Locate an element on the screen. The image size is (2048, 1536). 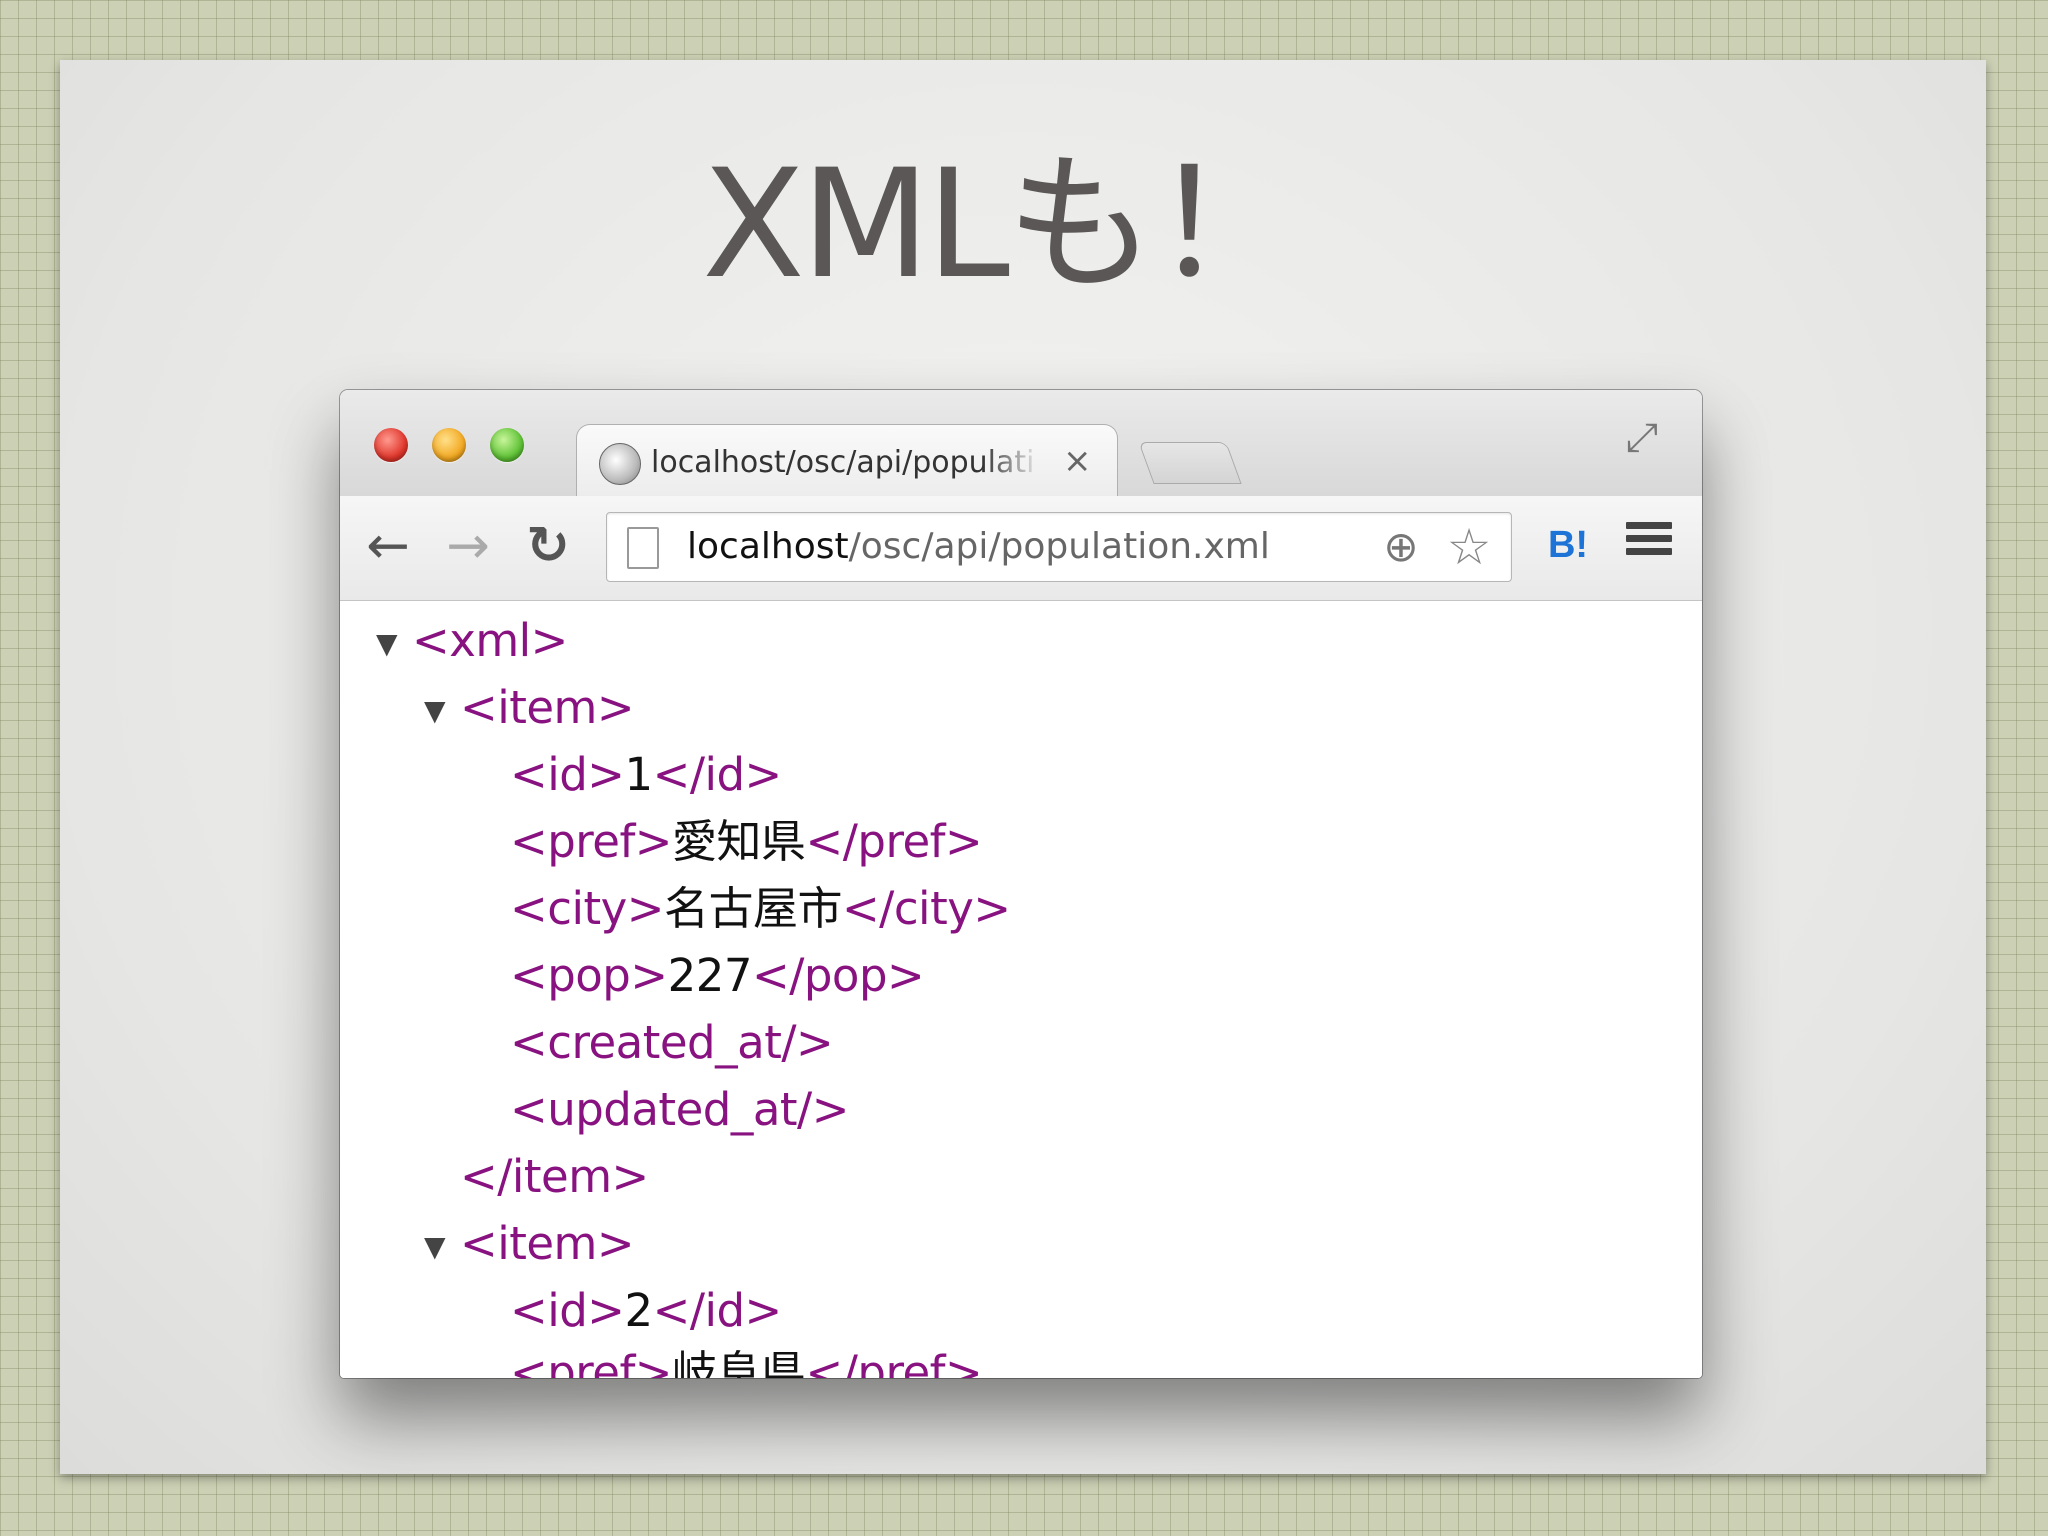
xml-tag: <pop> is located at coordinates (589, 975).